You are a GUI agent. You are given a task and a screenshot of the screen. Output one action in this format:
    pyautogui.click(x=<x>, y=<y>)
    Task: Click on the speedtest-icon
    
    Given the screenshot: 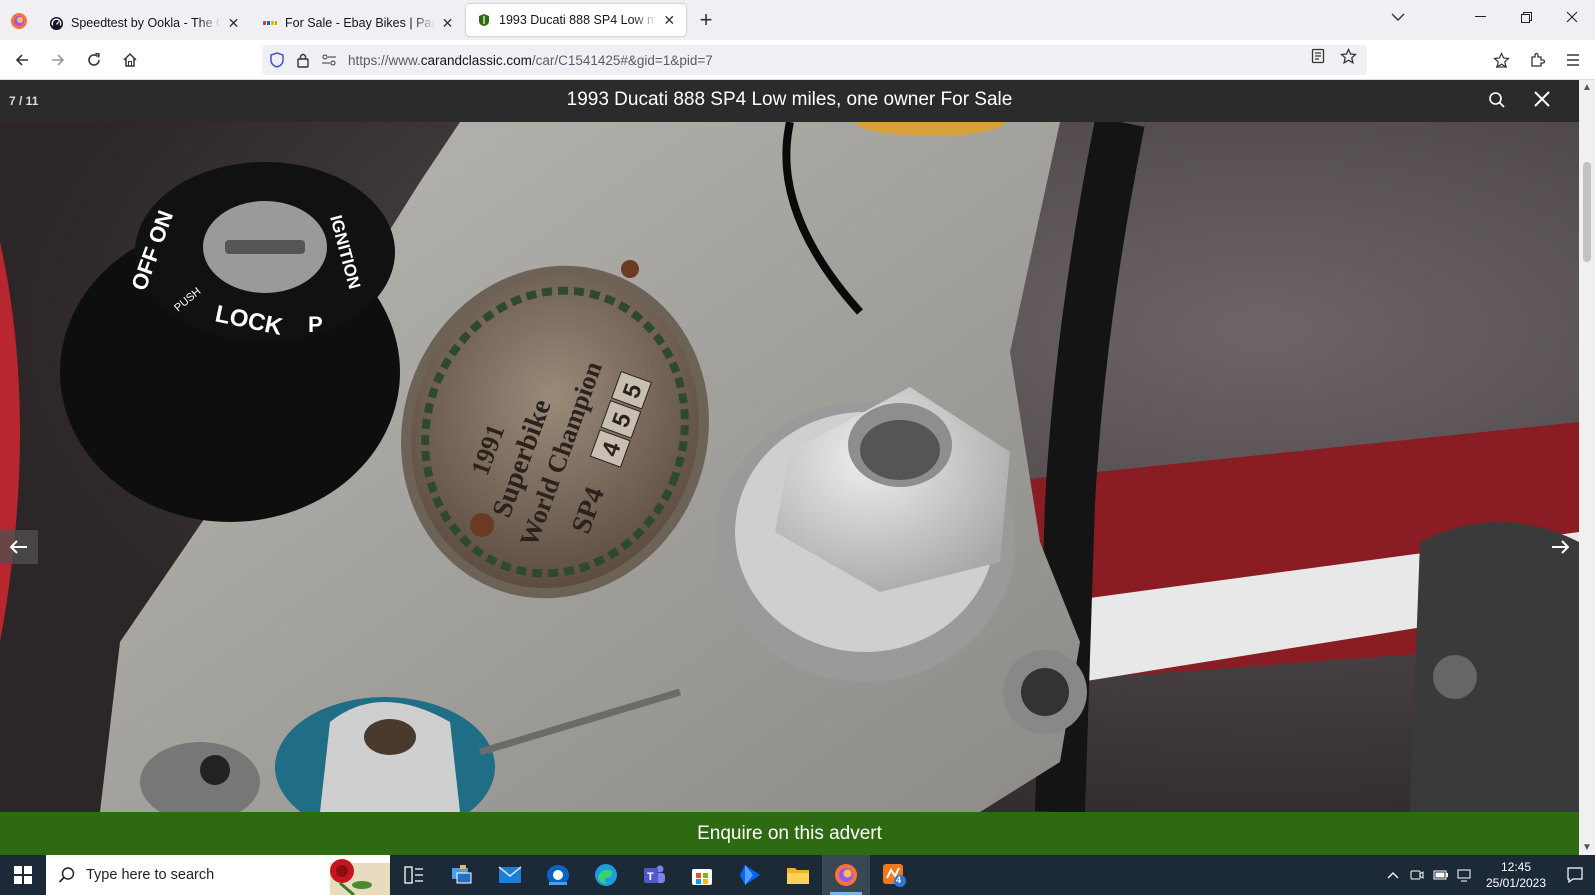 What is the action you would take?
    pyautogui.click(x=56, y=23)
    